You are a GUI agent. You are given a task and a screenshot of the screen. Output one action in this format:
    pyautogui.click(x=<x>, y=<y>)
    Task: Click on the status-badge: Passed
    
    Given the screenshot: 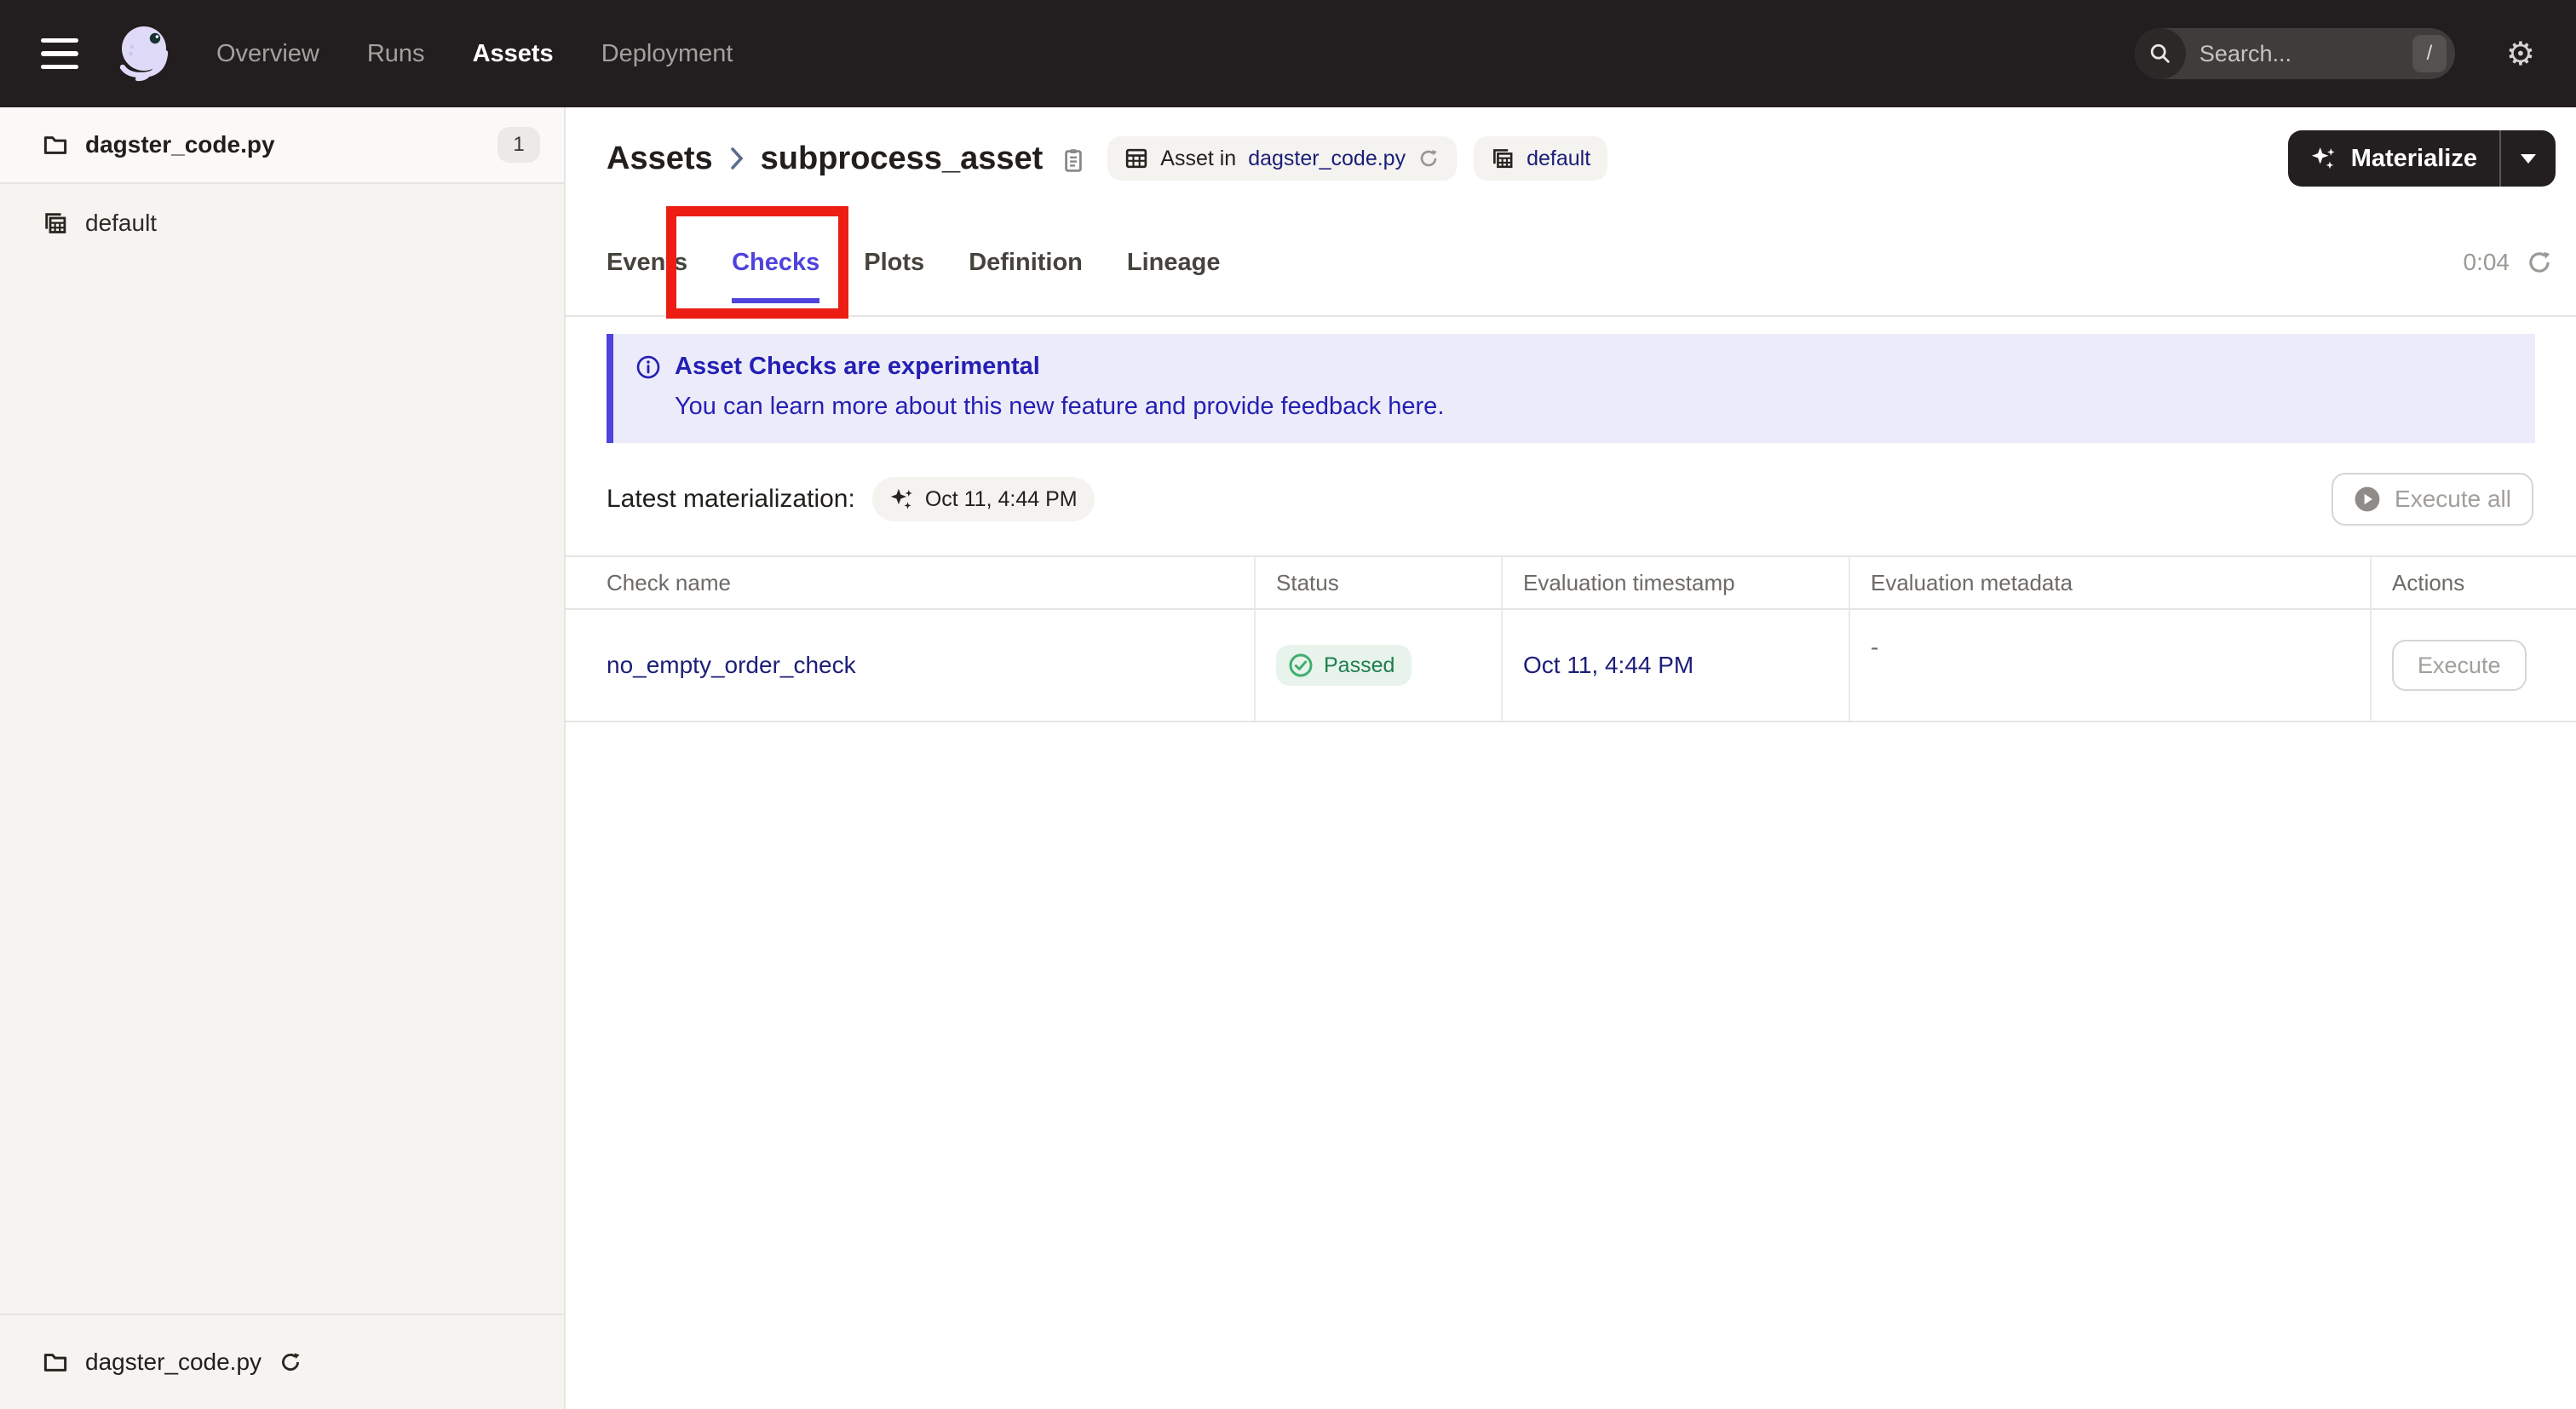 What is the action you would take?
    pyautogui.click(x=1344, y=665)
    